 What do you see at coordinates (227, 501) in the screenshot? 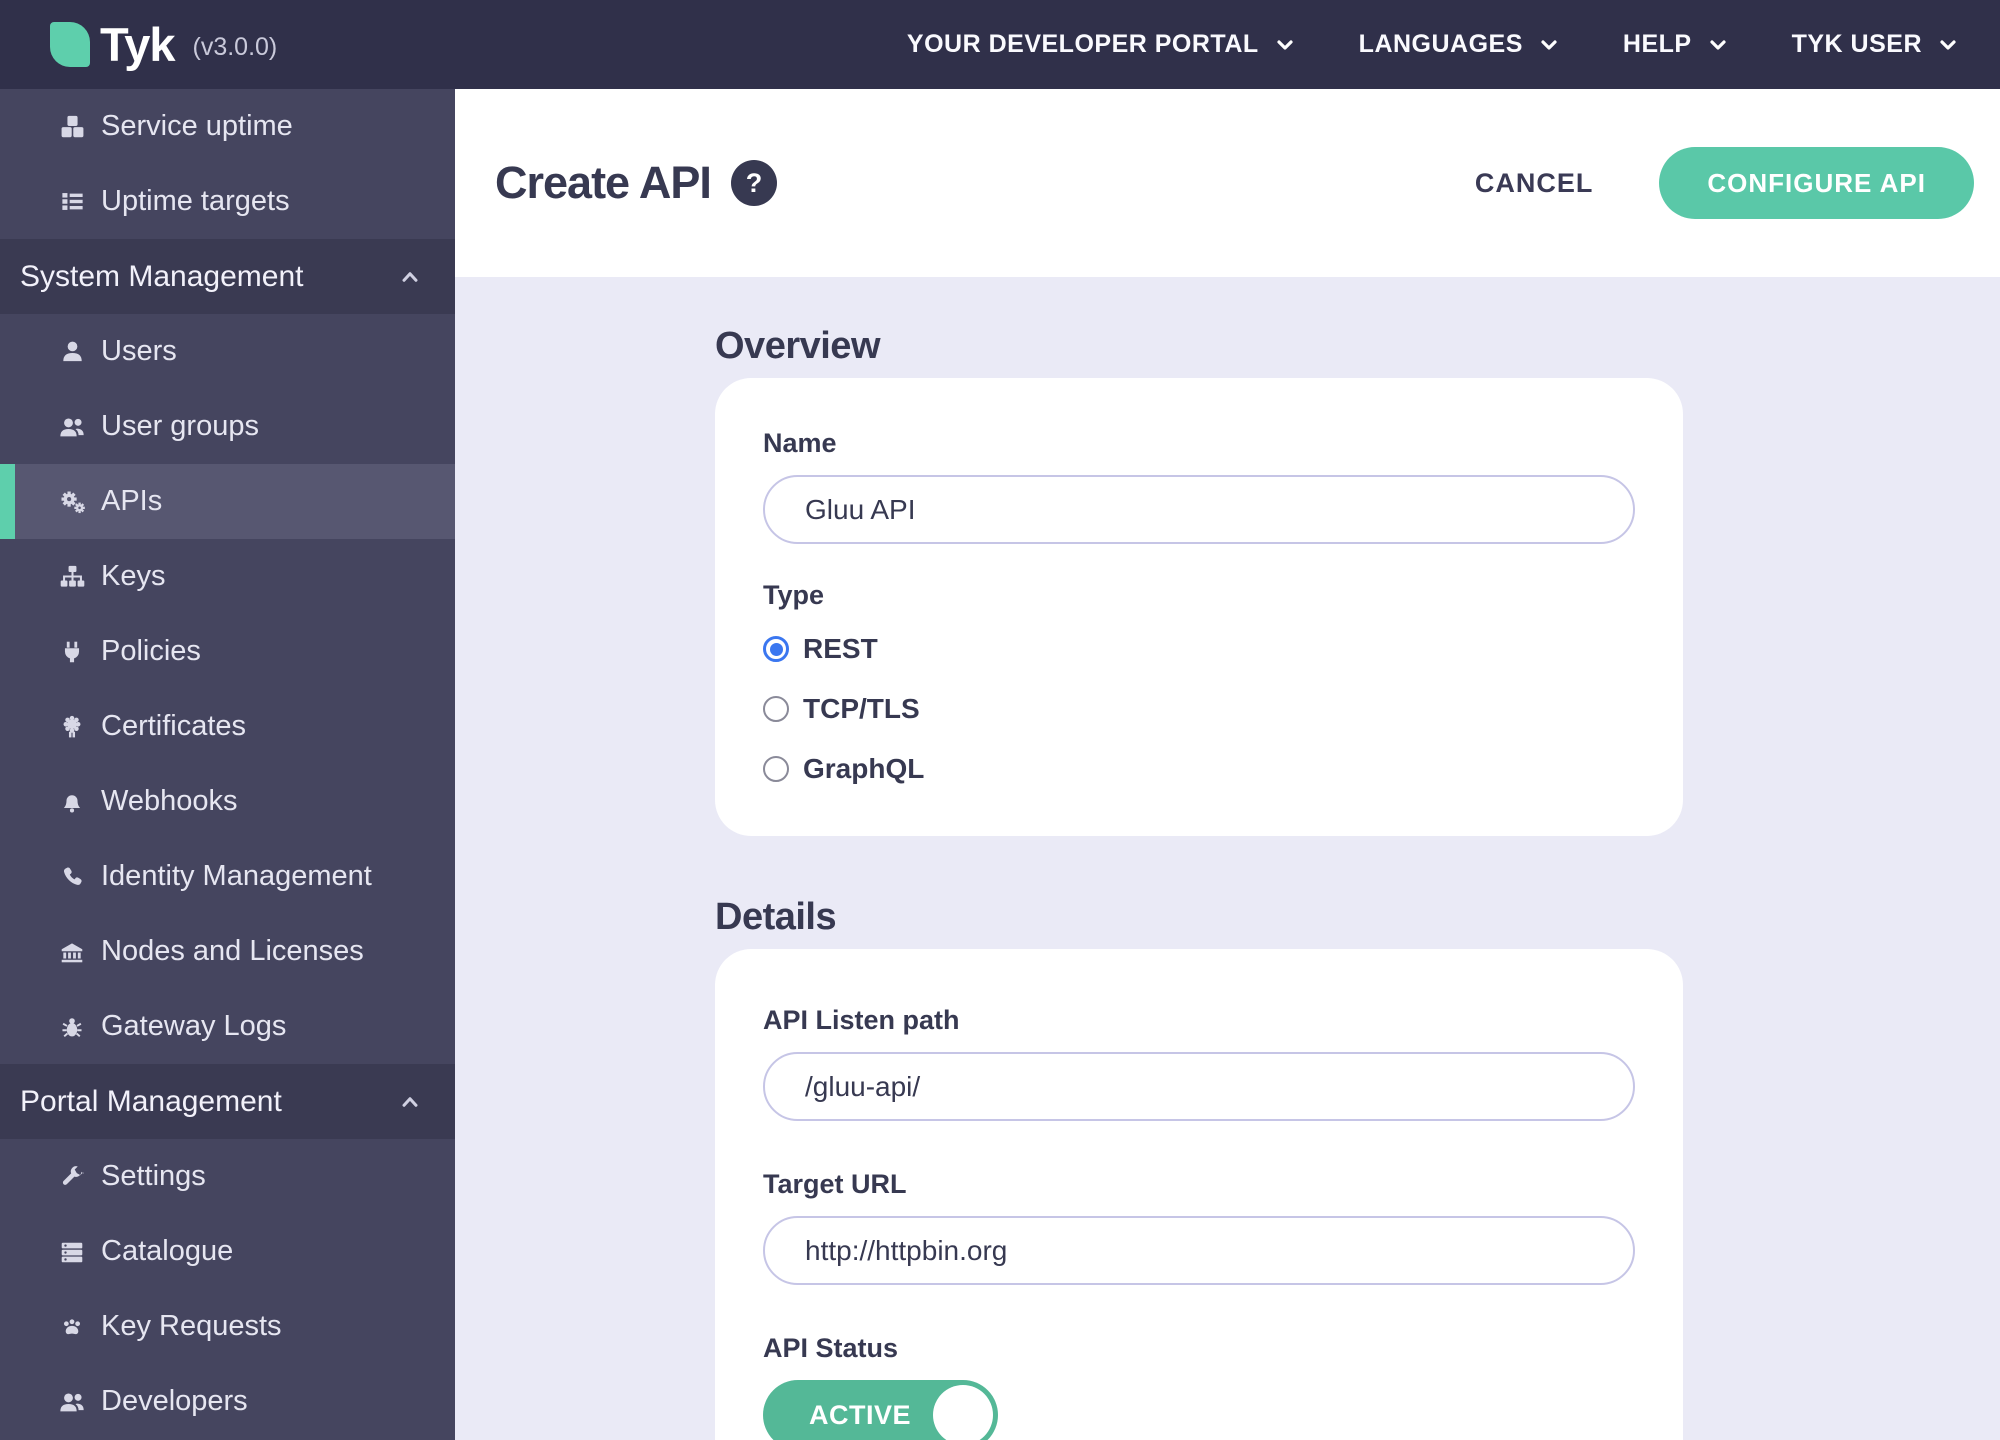
I see `sidebar-item-apis: APIs` at bounding box center [227, 501].